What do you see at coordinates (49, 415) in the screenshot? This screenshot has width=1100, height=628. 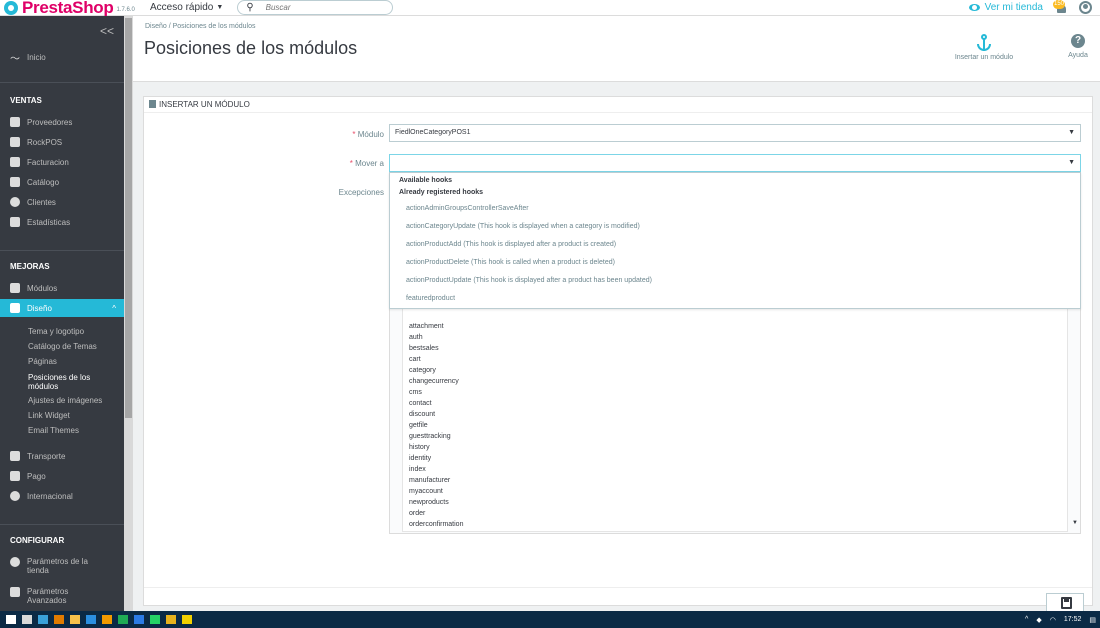 I see `submenu-link-widget: Link Widget` at bounding box center [49, 415].